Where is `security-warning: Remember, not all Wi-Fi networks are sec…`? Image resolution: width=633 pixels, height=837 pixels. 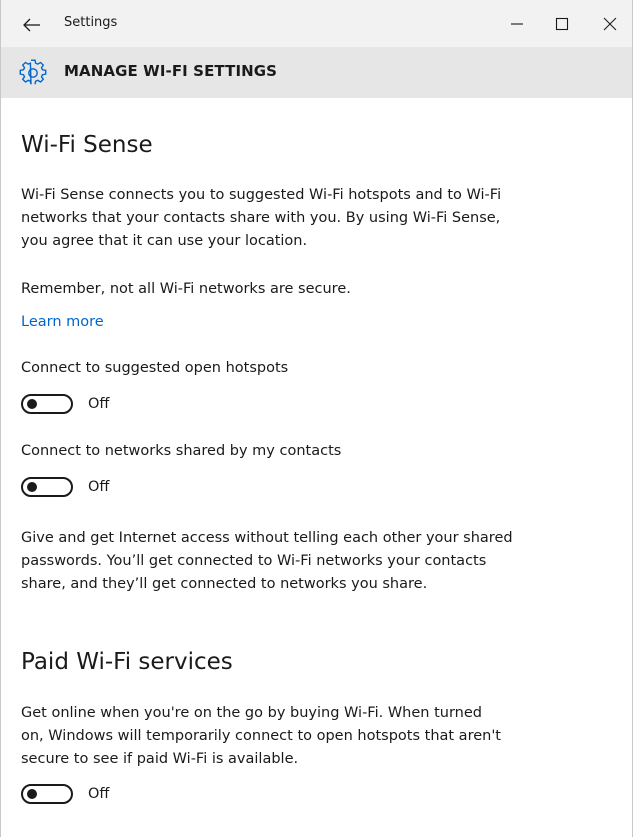
security-warning: Remember, not all Wi-Fi networks are sec… is located at coordinates (186, 289).